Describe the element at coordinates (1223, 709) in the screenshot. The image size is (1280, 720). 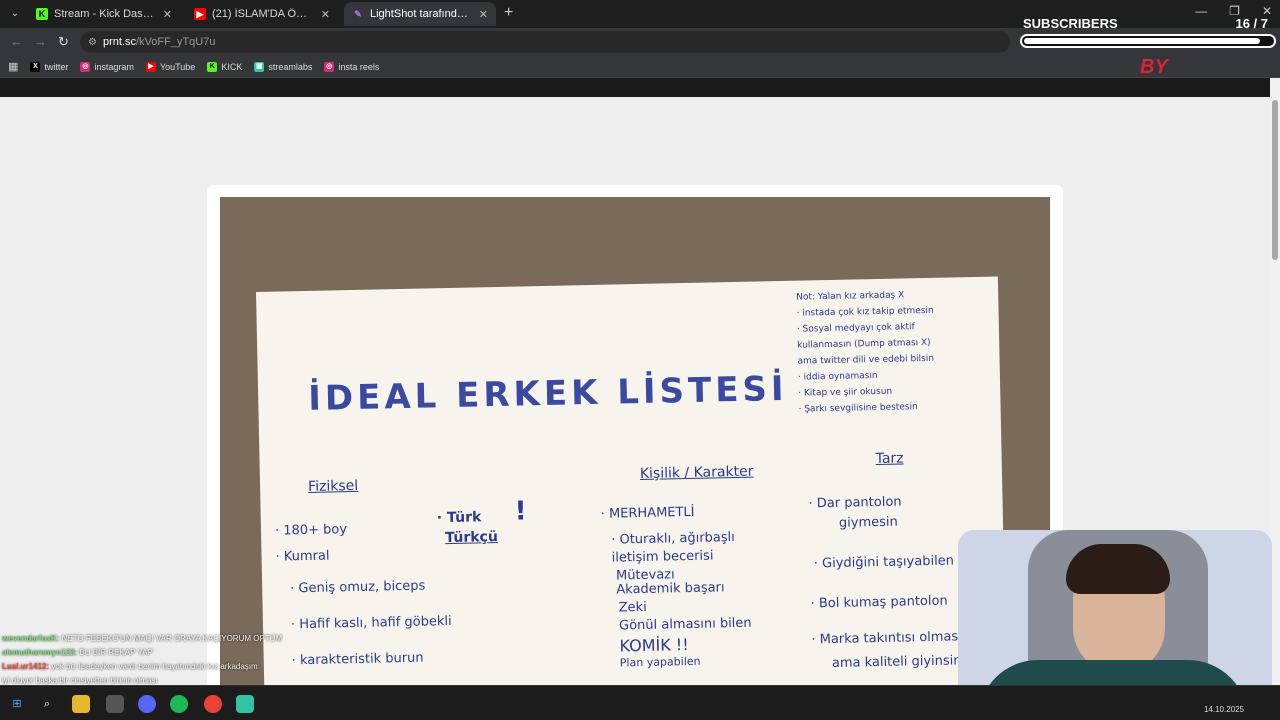
I see `taskbar-date: 14.10.2025` at that location.